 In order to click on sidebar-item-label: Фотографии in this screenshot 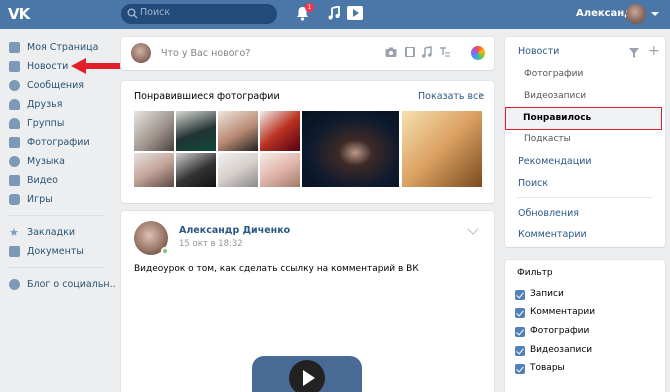, I will do `click(58, 142)`.